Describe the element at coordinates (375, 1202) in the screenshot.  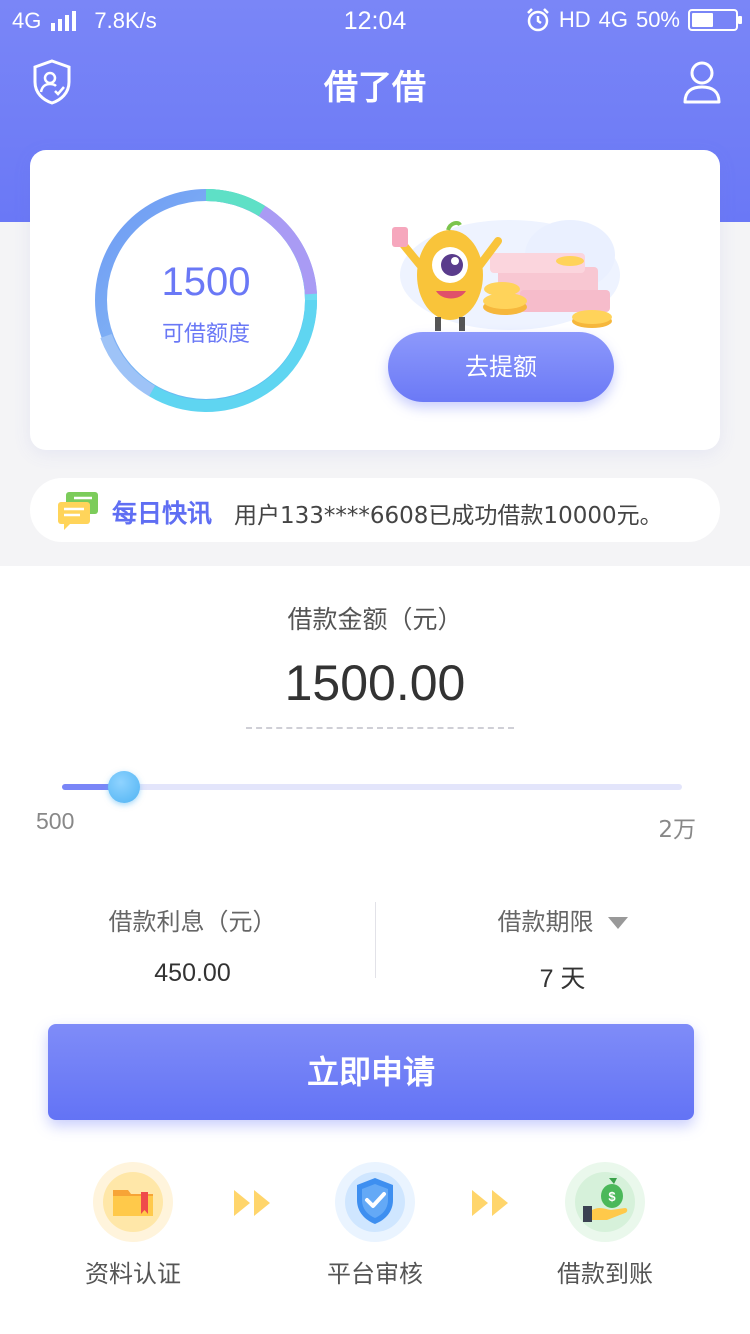
I see `shield-check-icon` at that location.